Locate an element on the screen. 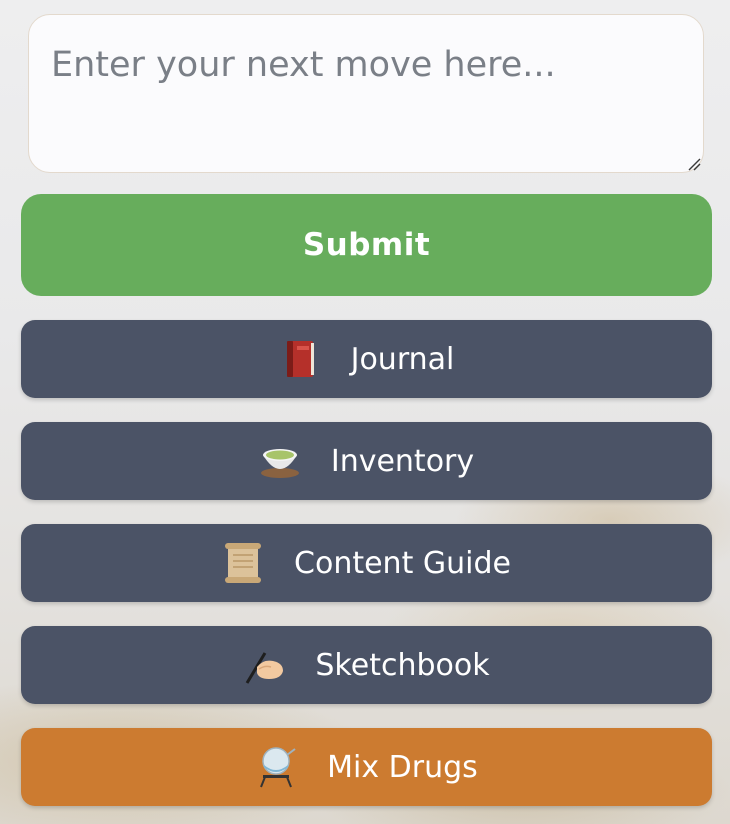 Image resolution: width=730 pixels, height=824 pixels. content-guide-button-label: Content Guide is located at coordinates (402, 563).